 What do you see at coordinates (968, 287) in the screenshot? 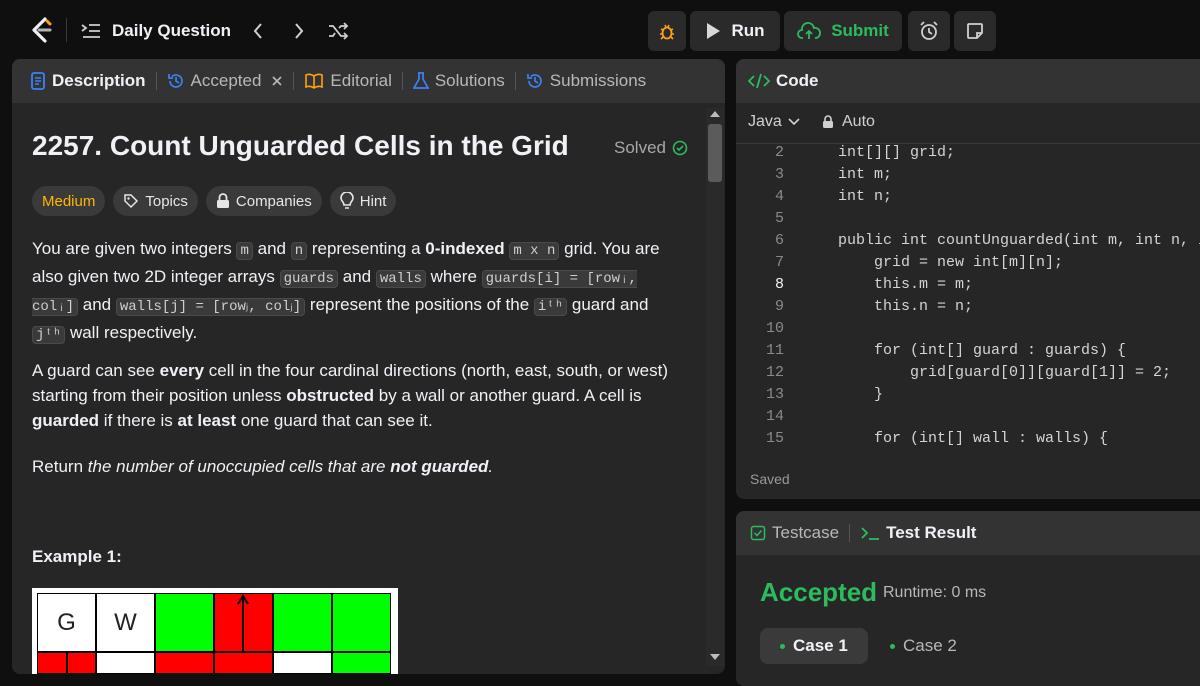
I see `code-line: 8 this.m = m;` at bounding box center [968, 287].